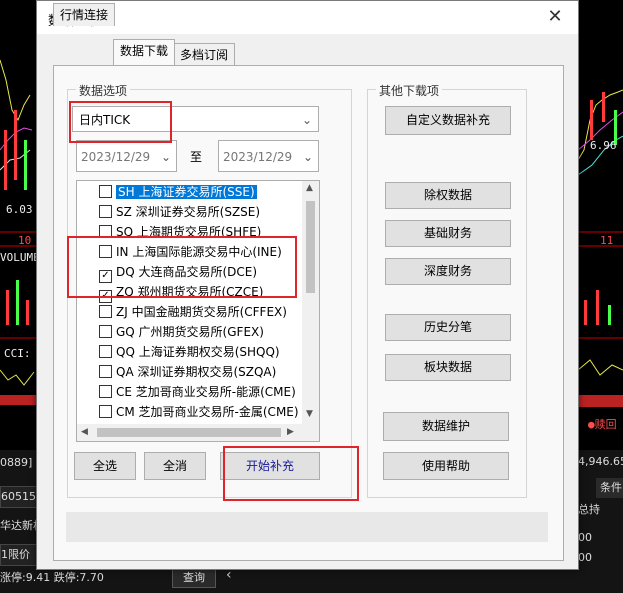  Describe the element at coordinates (448, 233) in the screenshot. I see `fundamentals-button: 基础财务` at that location.